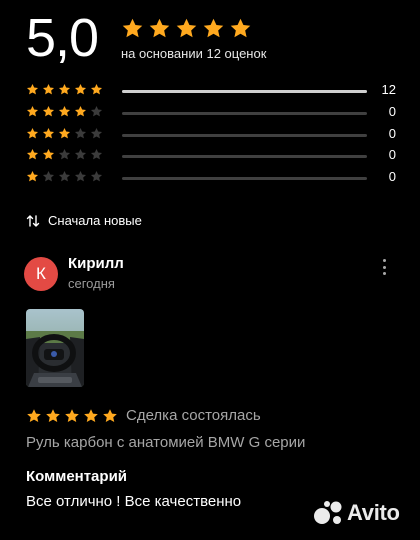 This screenshot has height=540, width=420. What do you see at coordinates (384, 267) in the screenshot?
I see `more-options-icon` at bounding box center [384, 267].